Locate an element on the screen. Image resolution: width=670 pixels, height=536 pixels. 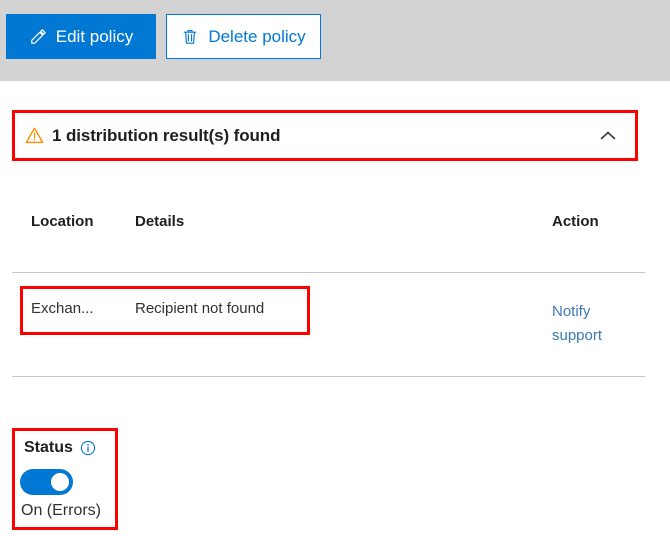
warning-triangle-icon is located at coordinates (34, 135).